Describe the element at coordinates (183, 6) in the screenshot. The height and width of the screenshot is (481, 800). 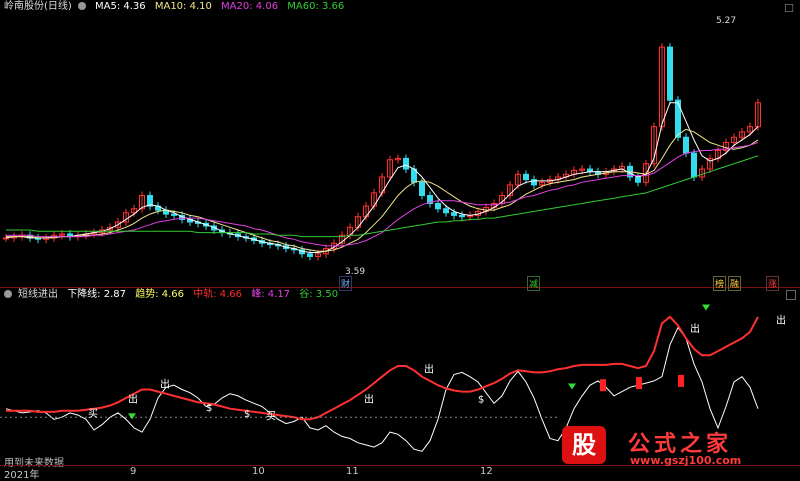
I see `ma10-label: MA10: 4.10` at that location.